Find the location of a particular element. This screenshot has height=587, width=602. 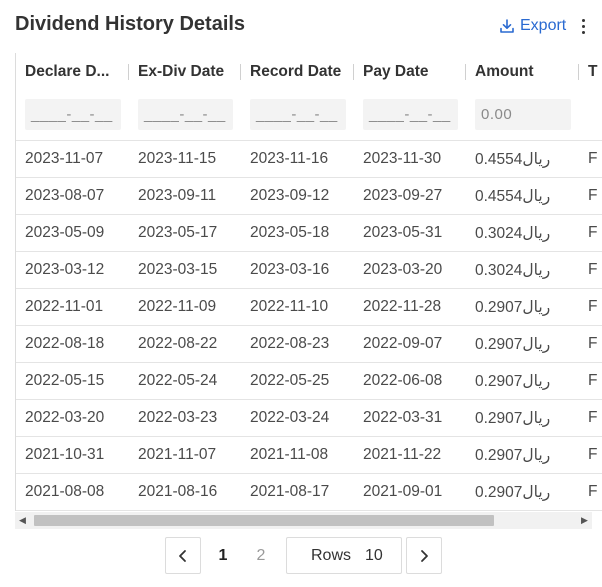

column-header-record-date: Record Date is located at coordinates (297, 71).